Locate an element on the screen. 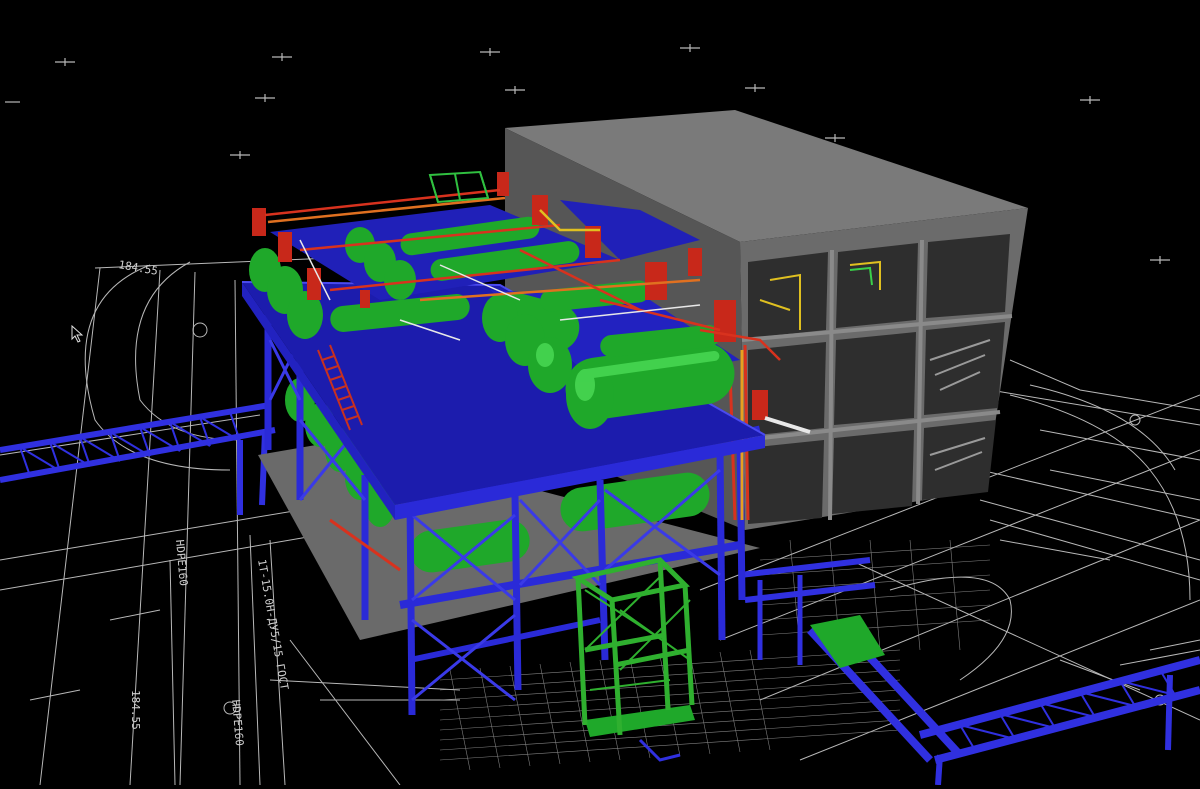 The height and width of the screenshot is (789, 1200). drawing-note-label: 1Т-15.0H-ДУ5/15 ГОСТ is located at coordinates (273, 624).